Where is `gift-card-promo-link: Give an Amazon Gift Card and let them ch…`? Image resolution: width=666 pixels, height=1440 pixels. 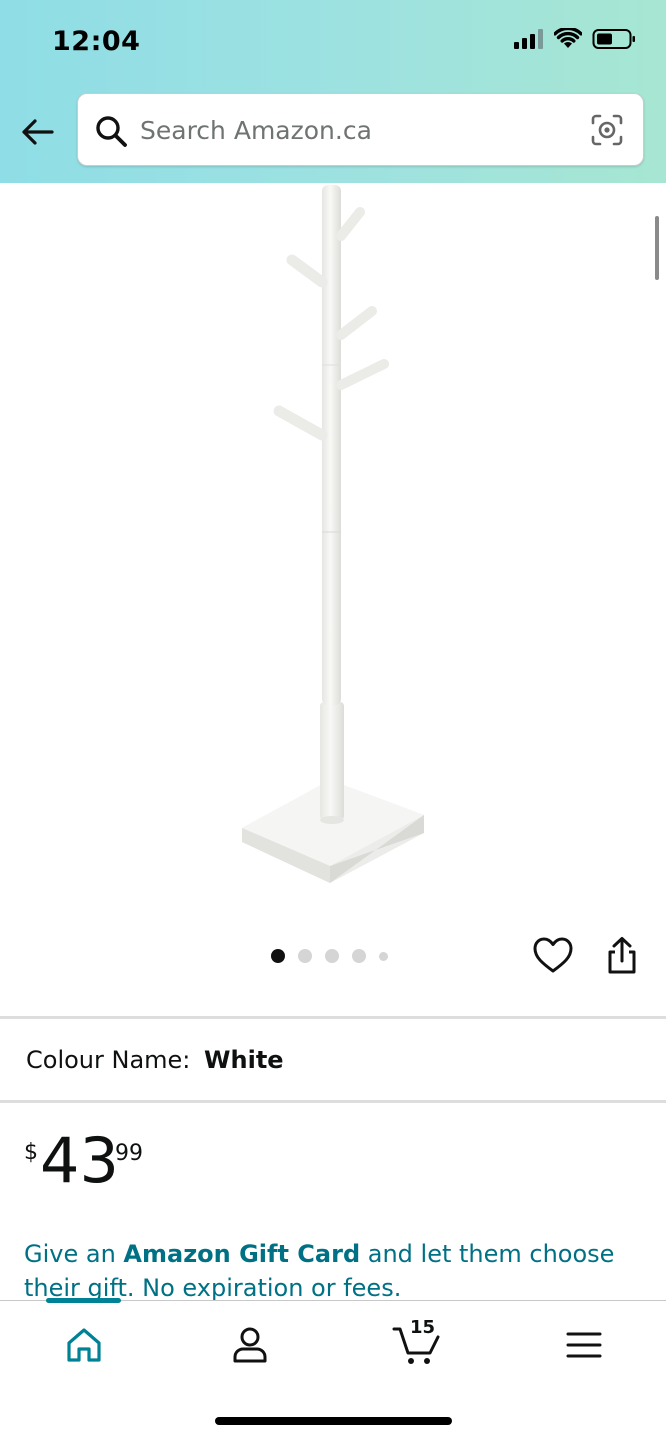 gift-card-promo-link: Give an Amazon Gift Card and let them ch… is located at coordinates (334, 1271).